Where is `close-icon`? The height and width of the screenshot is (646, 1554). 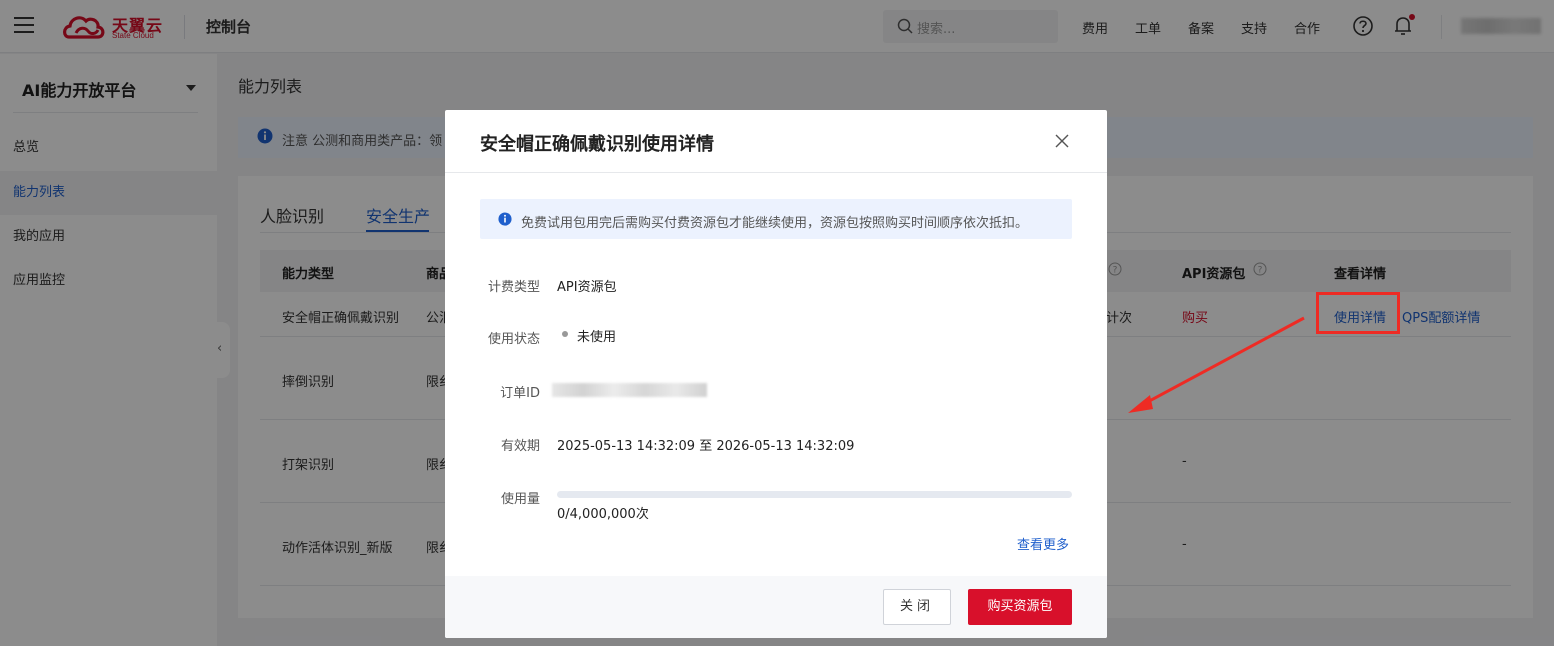 close-icon is located at coordinates (1062, 141).